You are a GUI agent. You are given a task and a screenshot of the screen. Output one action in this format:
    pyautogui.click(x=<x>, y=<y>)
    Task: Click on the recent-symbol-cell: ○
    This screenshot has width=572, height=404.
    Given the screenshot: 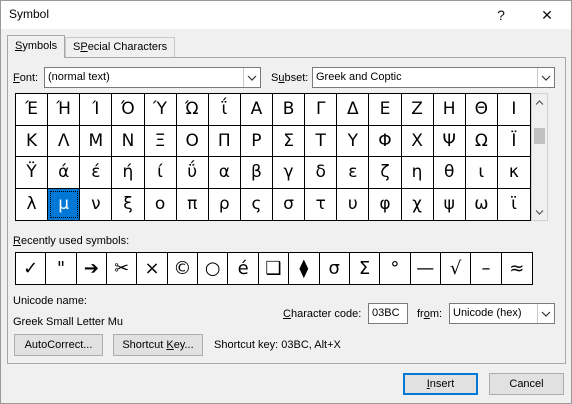 What is the action you would take?
    pyautogui.click(x=213, y=268)
    